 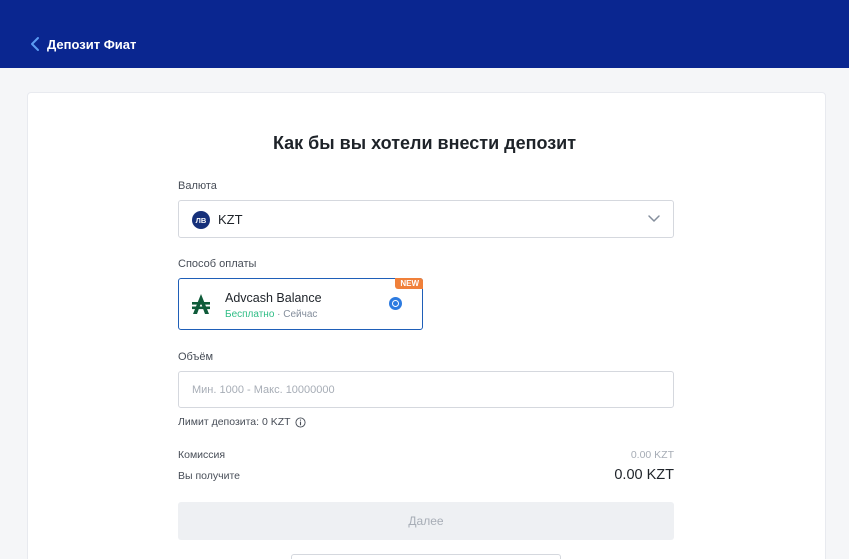 What do you see at coordinates (209, 476) in the screenshot?
I see `receive-label: Вы получите` at bounding box center [209, 476].